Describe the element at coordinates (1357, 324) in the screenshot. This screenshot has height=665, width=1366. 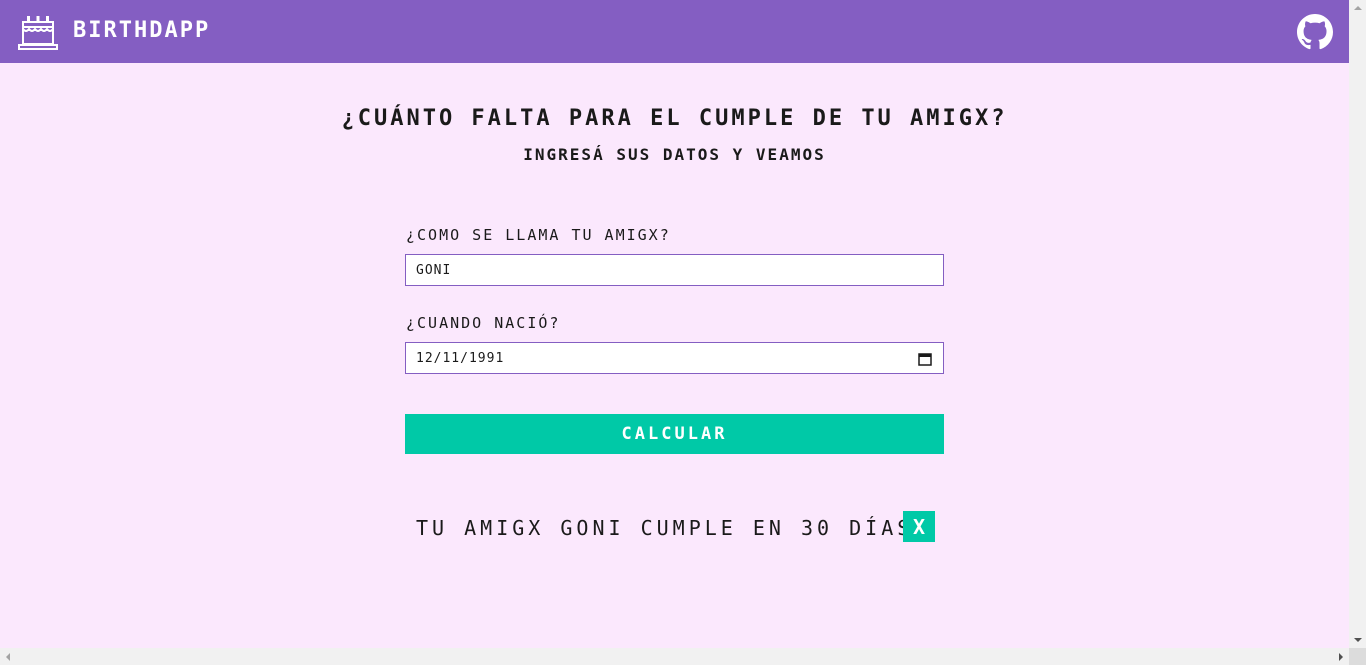
I see `vertical-scrollbar` at that location.